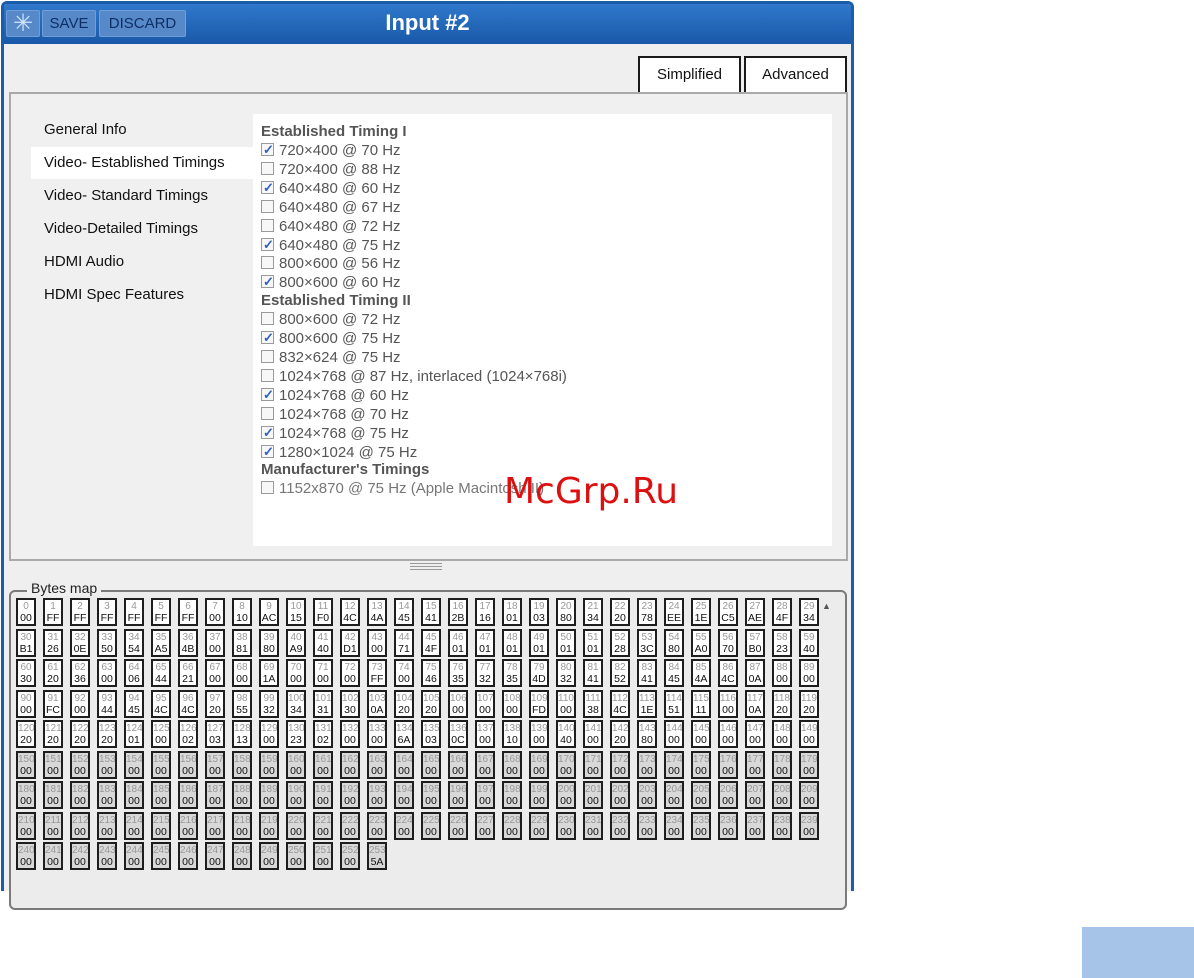 Image resolution: width=1194 pixels, height=978 pixels. Describe the element at coordinates (782, 734) in the screenshot. I see `byte-cell: 148 00` at that location.